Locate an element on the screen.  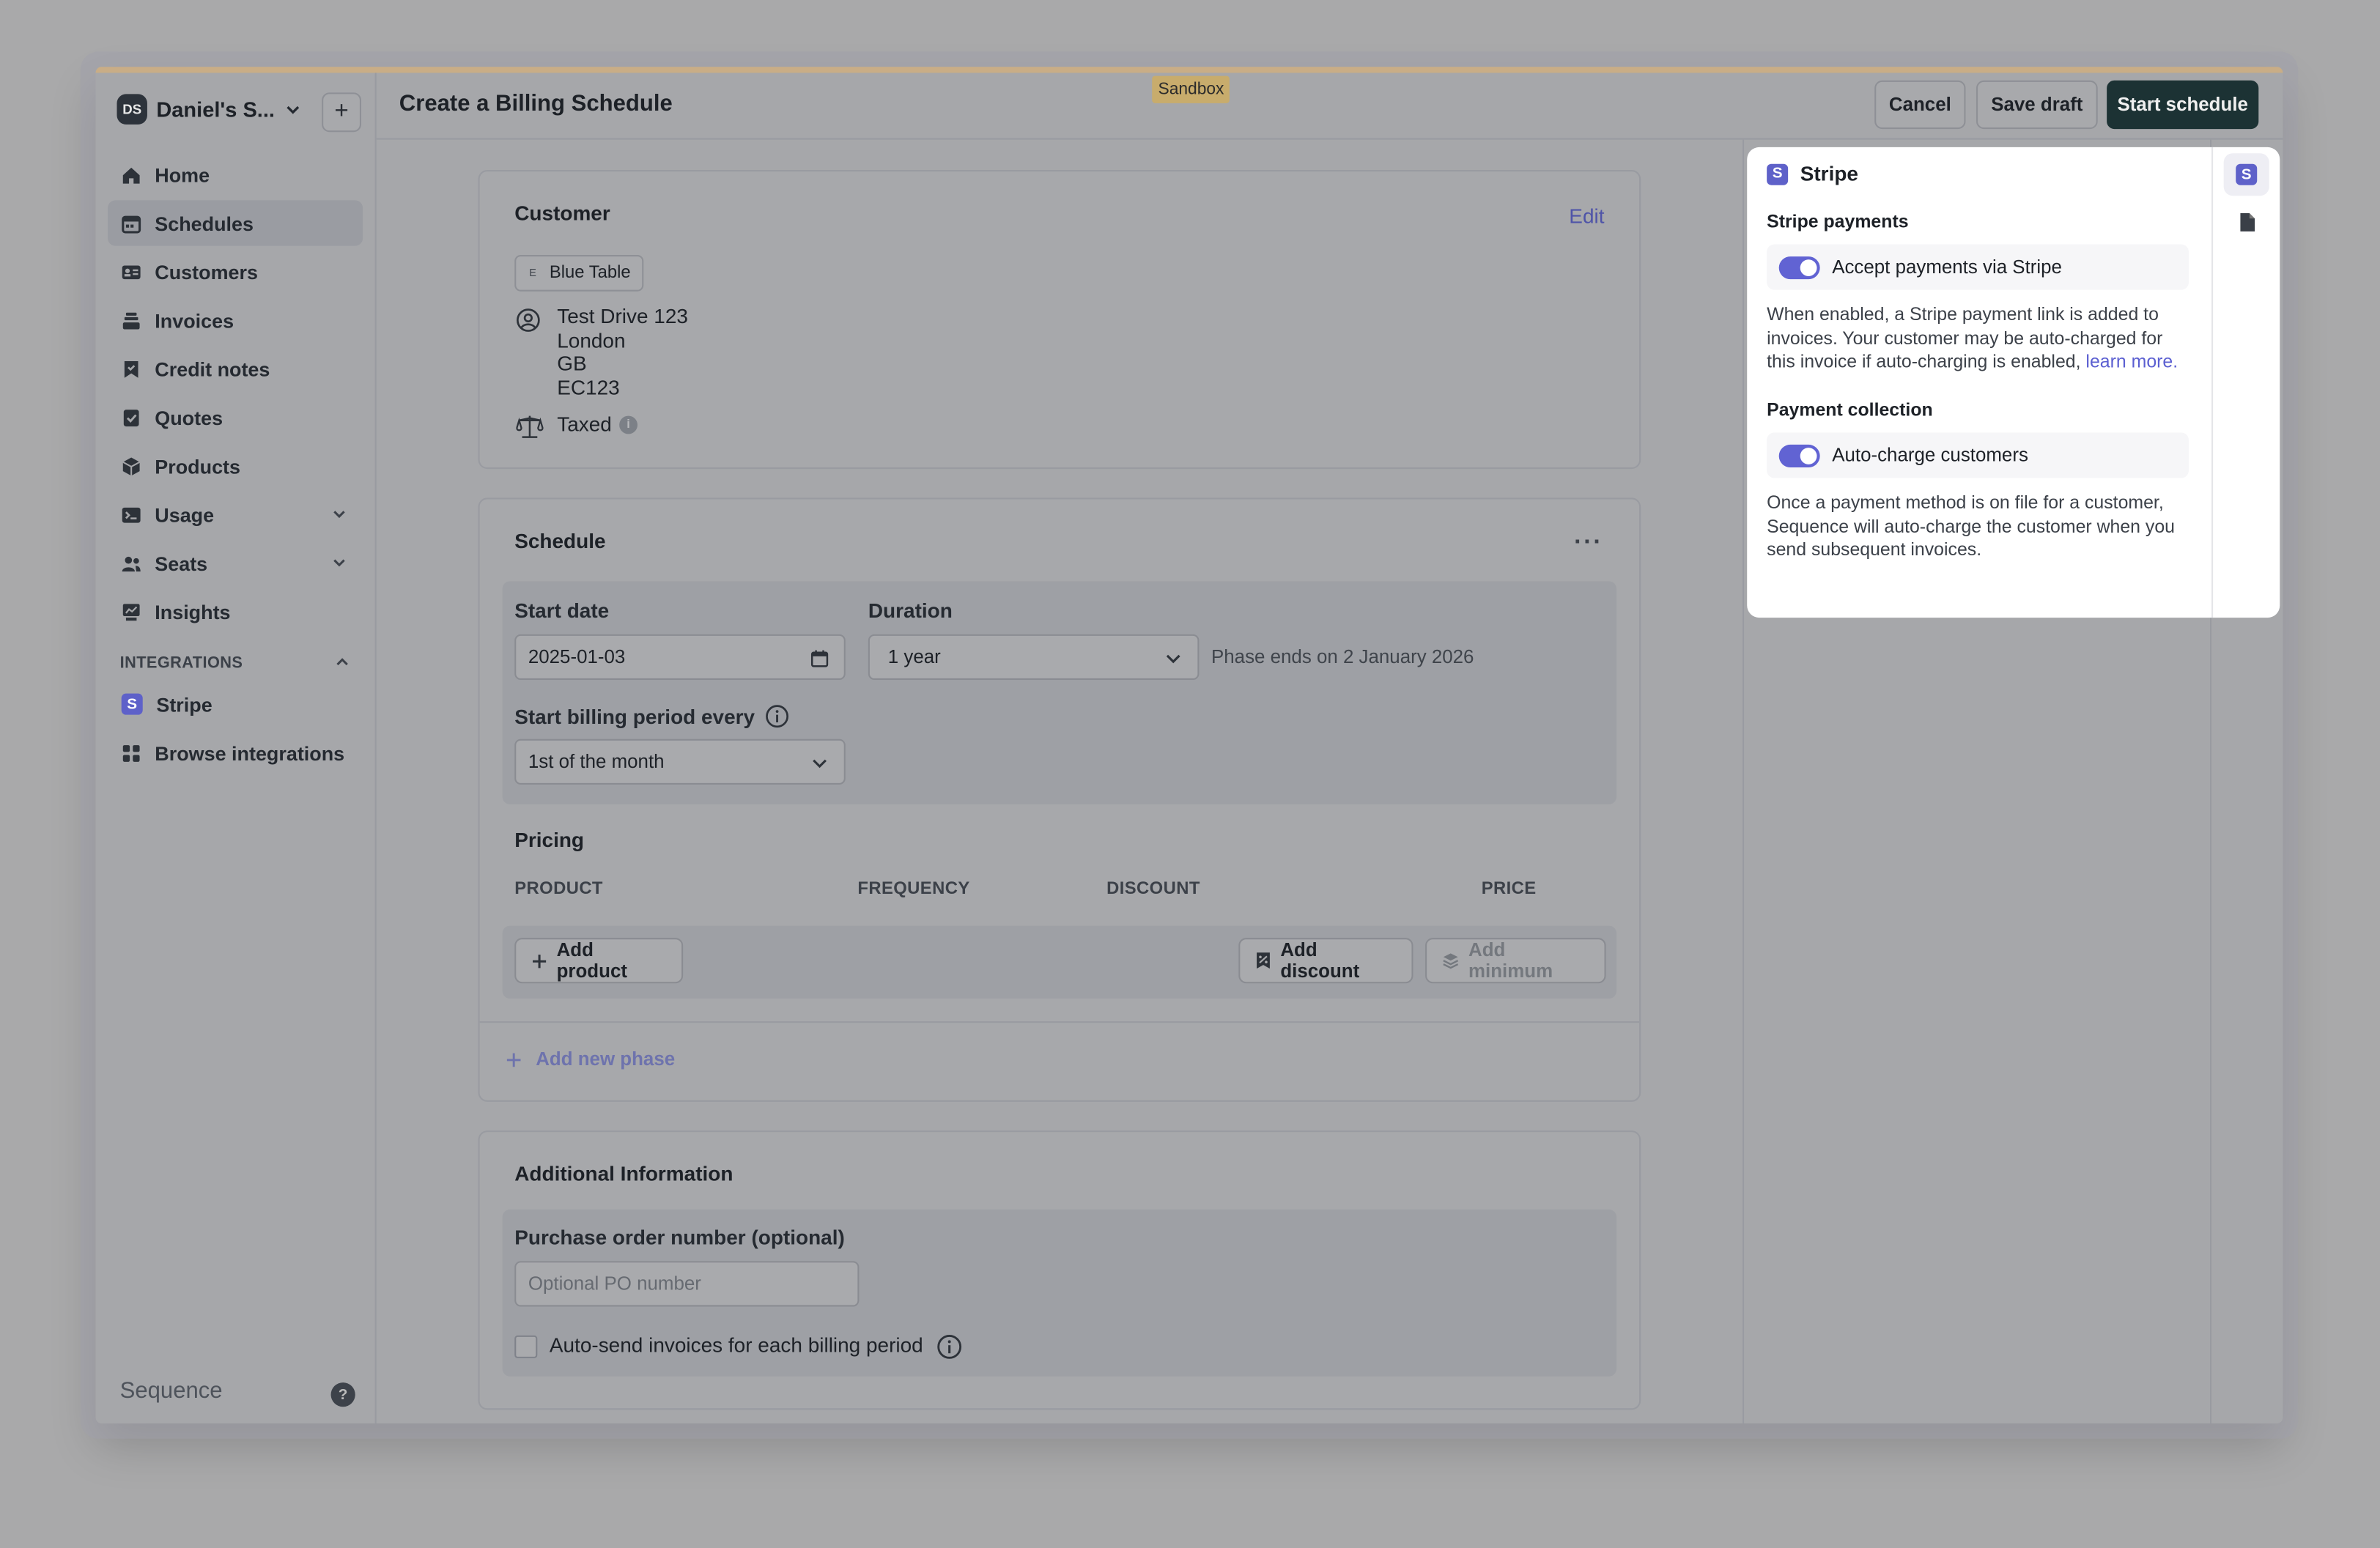
accept-payments-toggle is located at coordinates (1799, 267).